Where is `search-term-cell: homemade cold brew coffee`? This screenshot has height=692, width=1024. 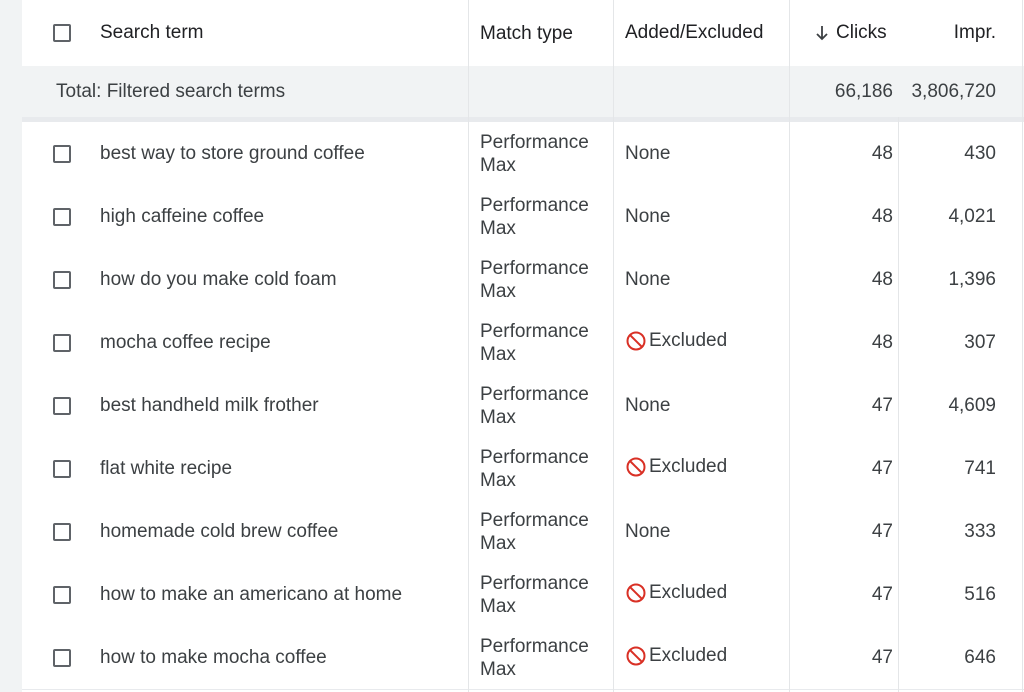
search-term-cell: homemade cold brew coffee is located at coordinates (219, 531).